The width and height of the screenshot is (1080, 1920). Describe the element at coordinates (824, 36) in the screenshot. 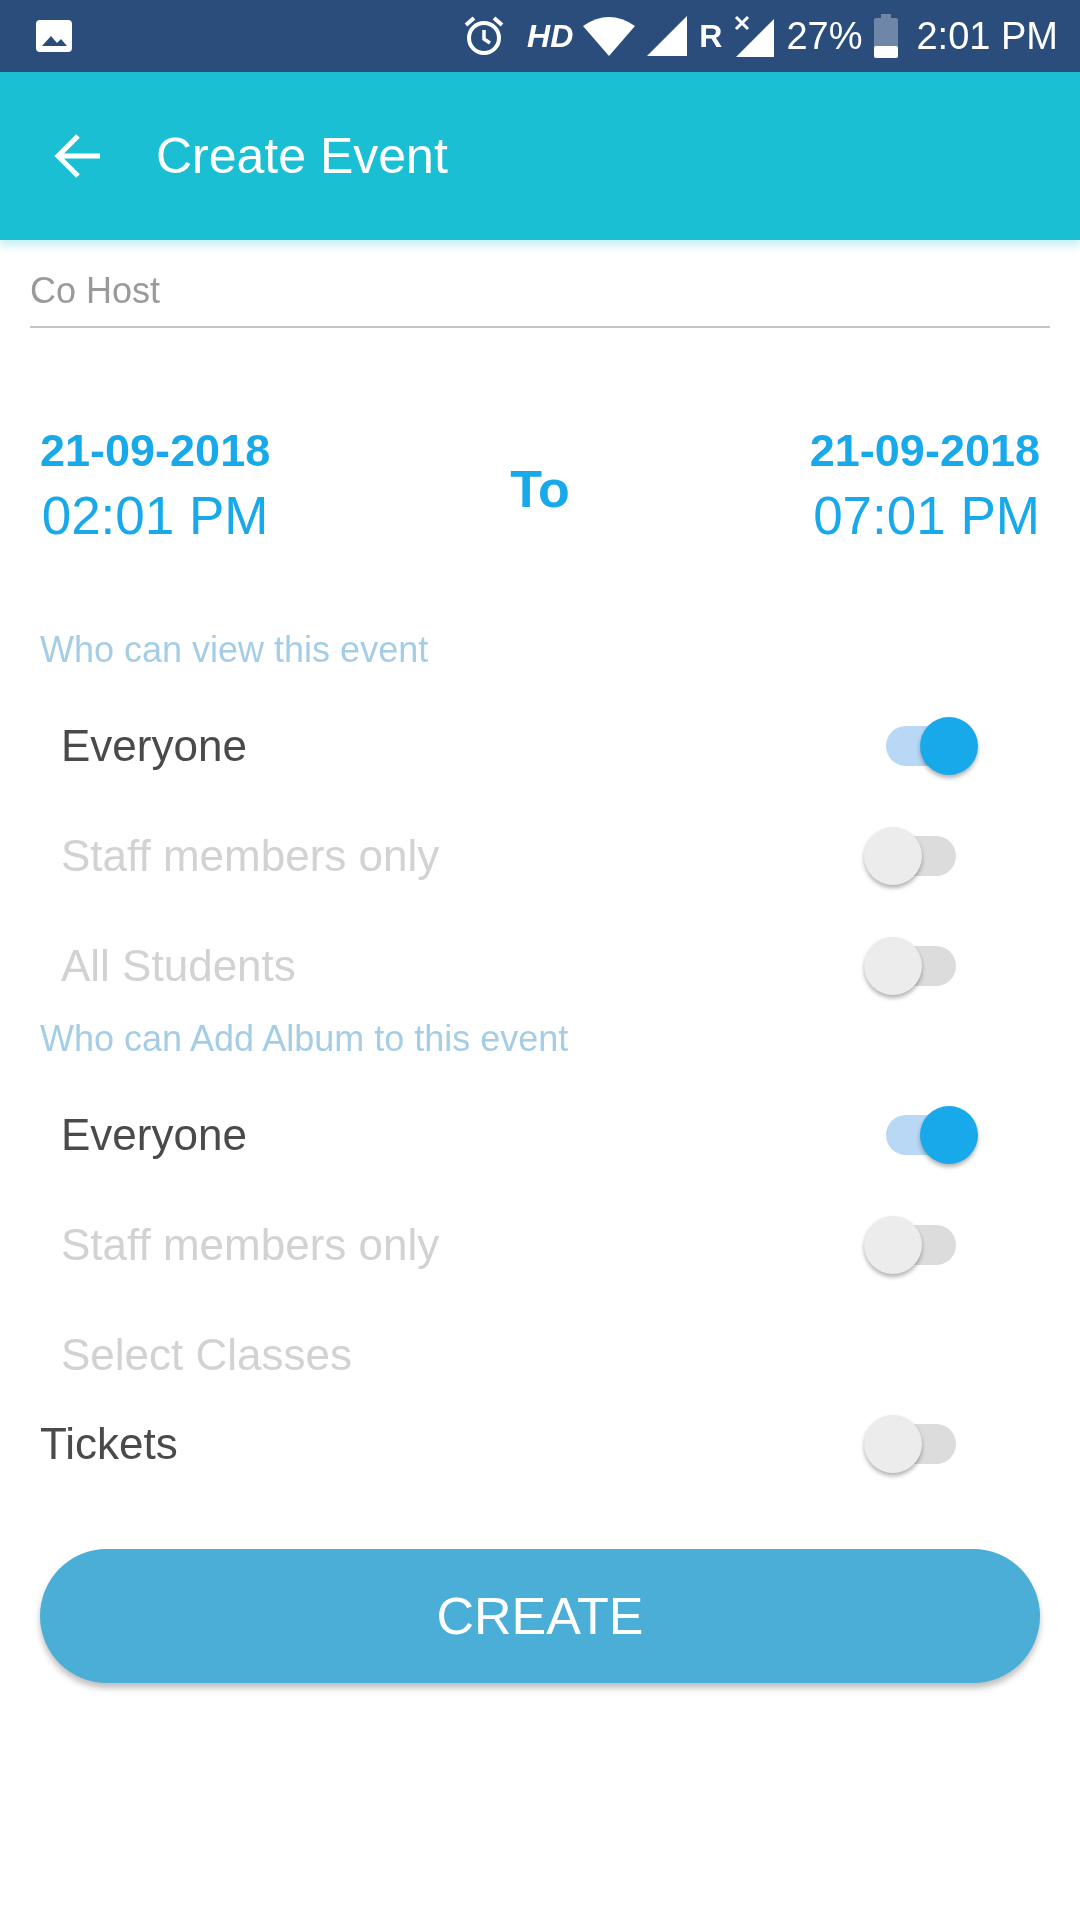

I see `battery-percent: 27%` at that location.